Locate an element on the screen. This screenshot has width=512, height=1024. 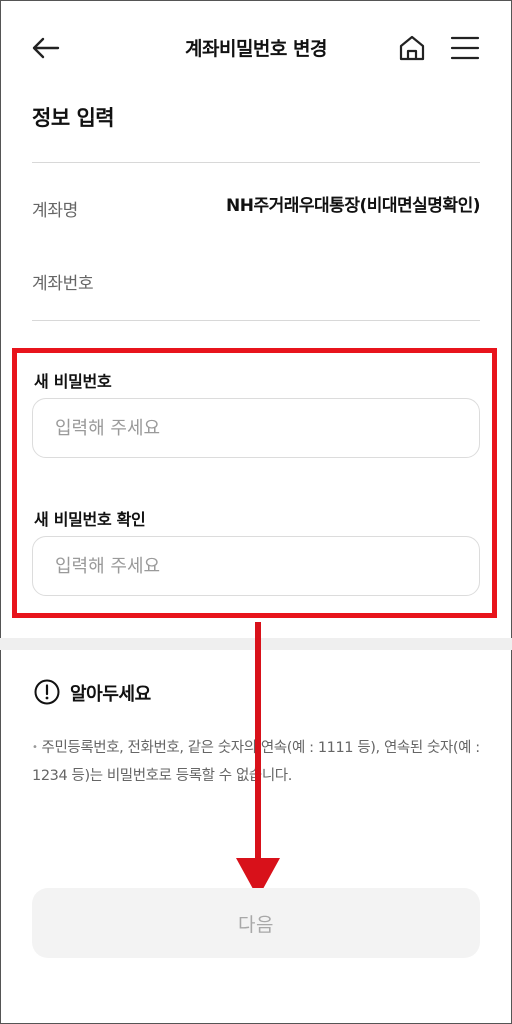
page-title: 계좌비밀번호 변경 is located at coordinates (256, 49).